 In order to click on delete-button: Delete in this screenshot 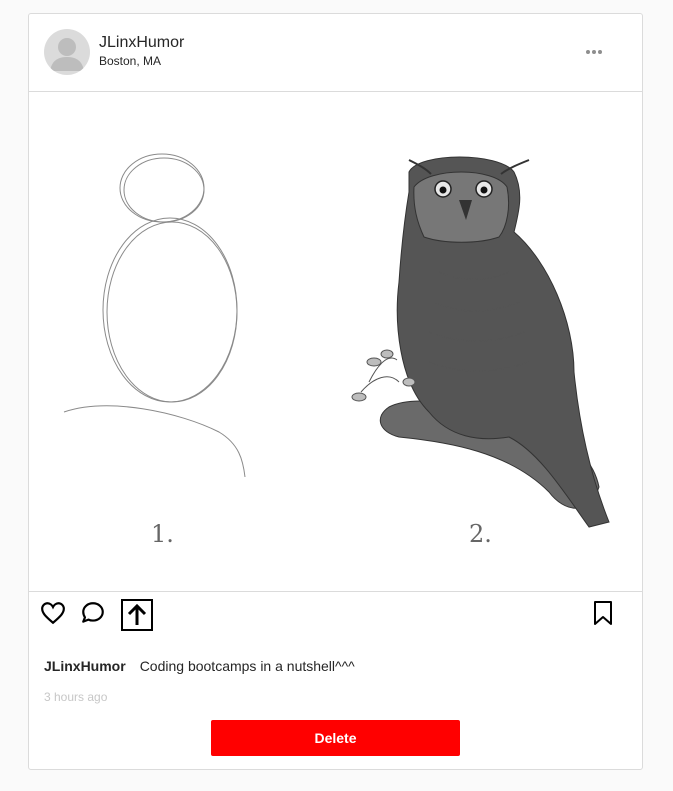, I will do `click(335, 738)`.